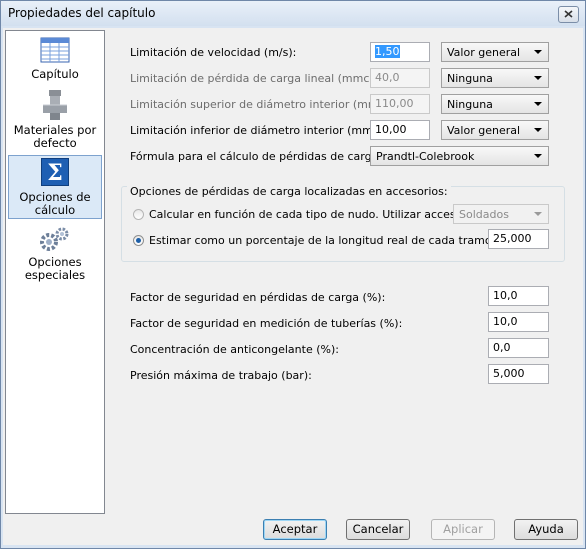  Describe the element at coordinates (55, 121) in the screenshot. I see `sidebar-item-materiales: Materiales por defecto` at that location.